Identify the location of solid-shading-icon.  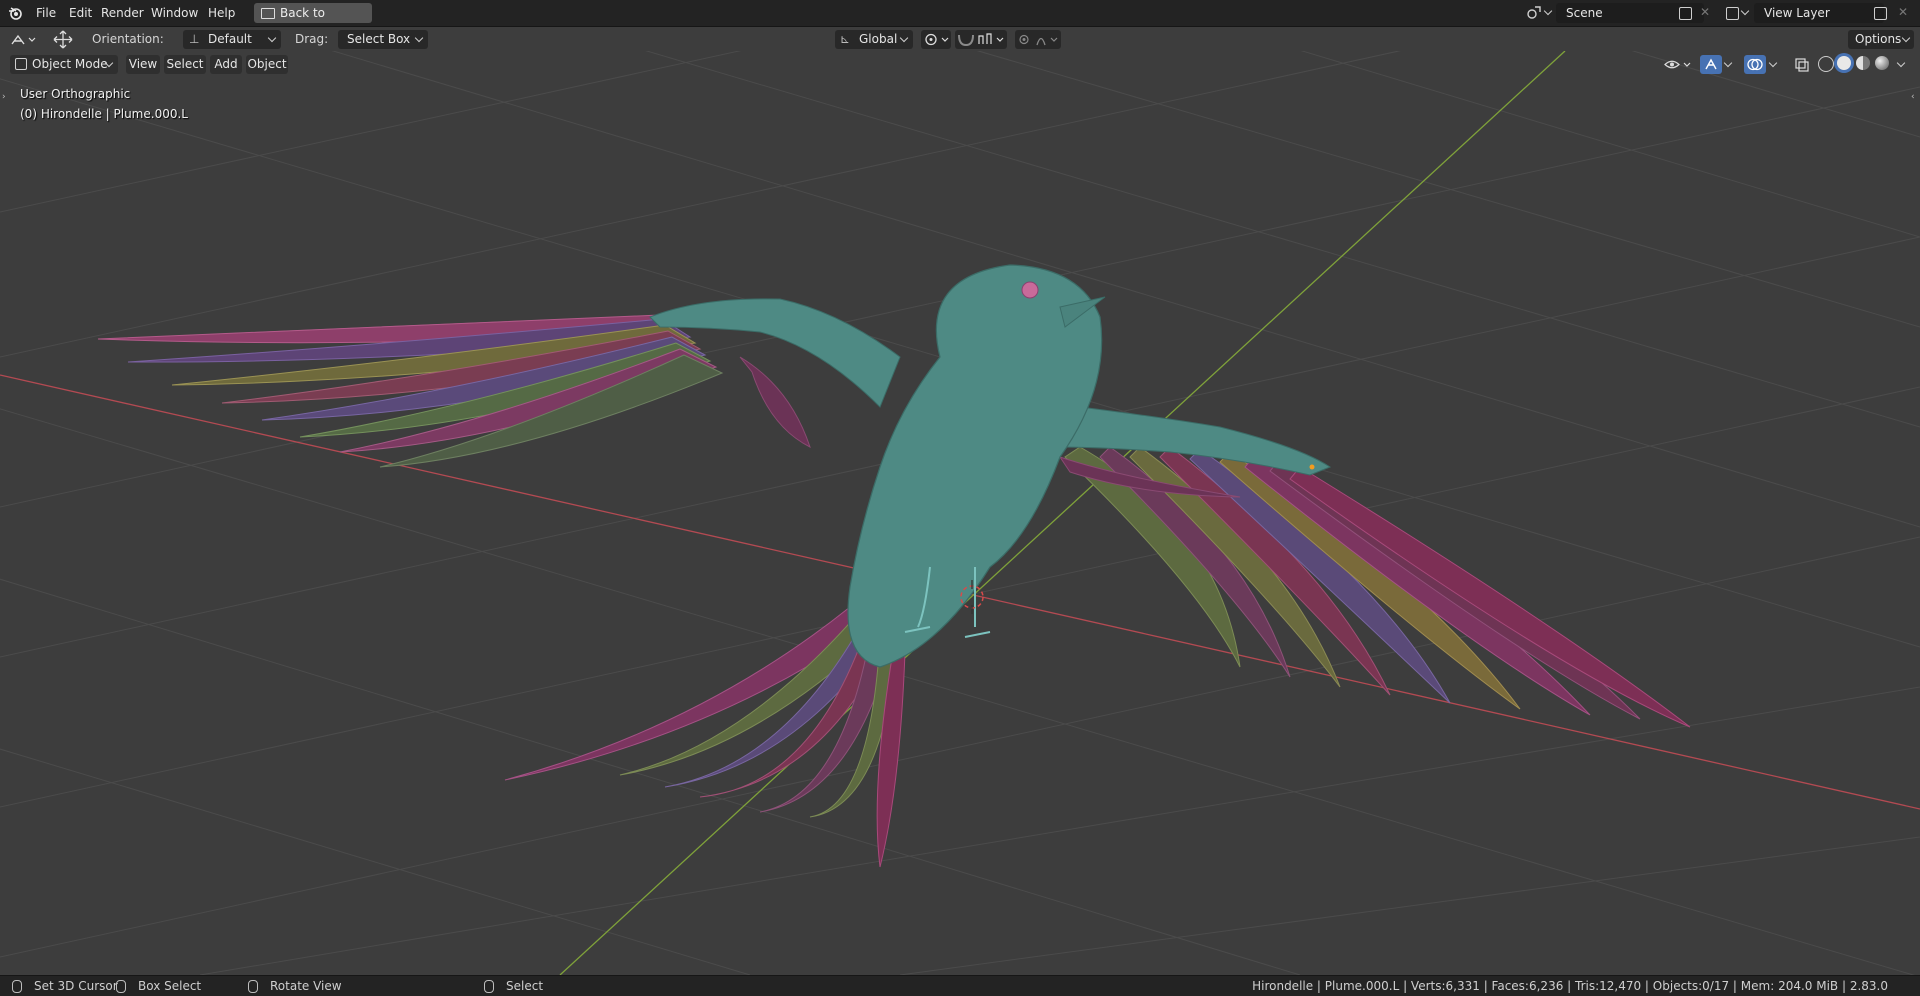
(1844, 63).